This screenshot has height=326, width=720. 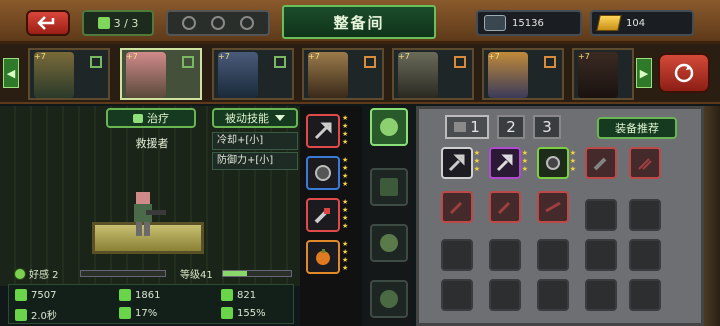 I want to click on gold-currency: 104, so click(x=642, y=23).